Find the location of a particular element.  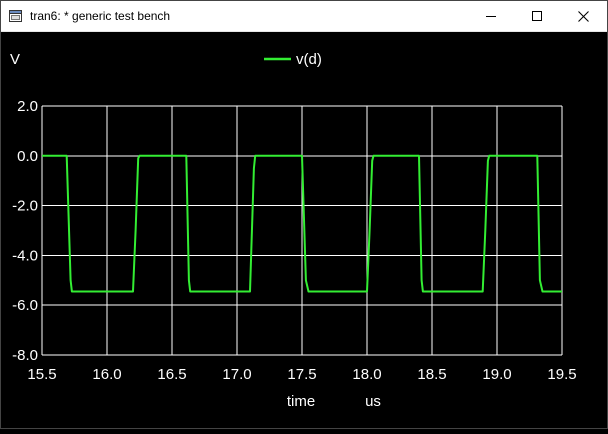

y-tick-label: -8.0 is located at coordinates (25, 355).